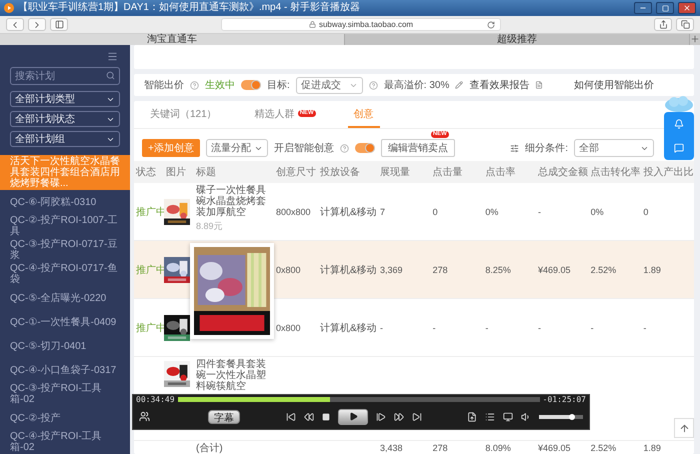  I want to click on goal-dropdown: 促进成交, so click(329, 85).